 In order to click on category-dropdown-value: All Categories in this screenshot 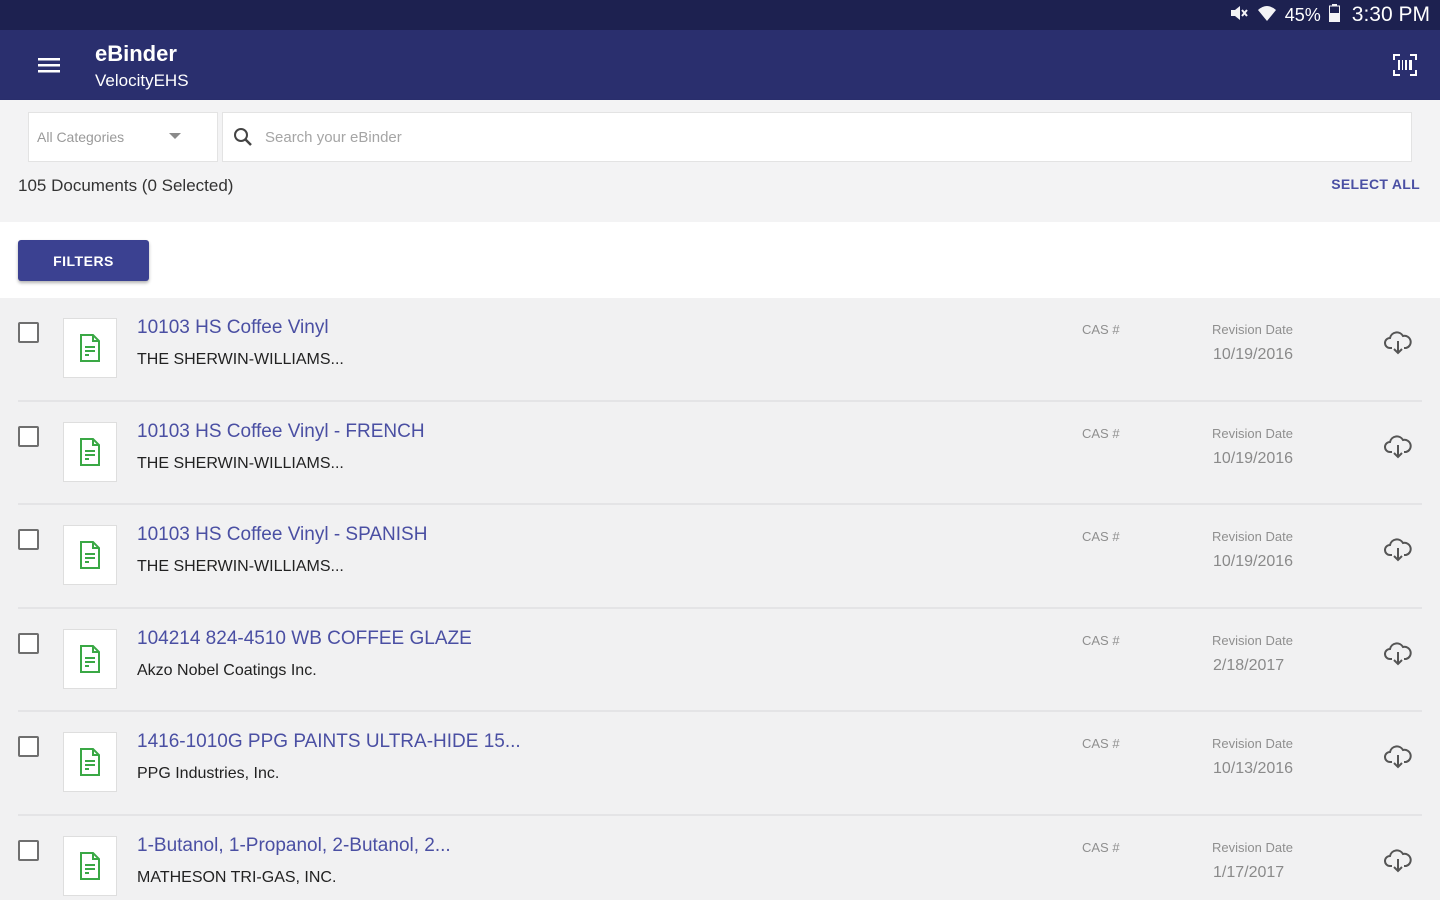, I will do `click(81, 137)`.